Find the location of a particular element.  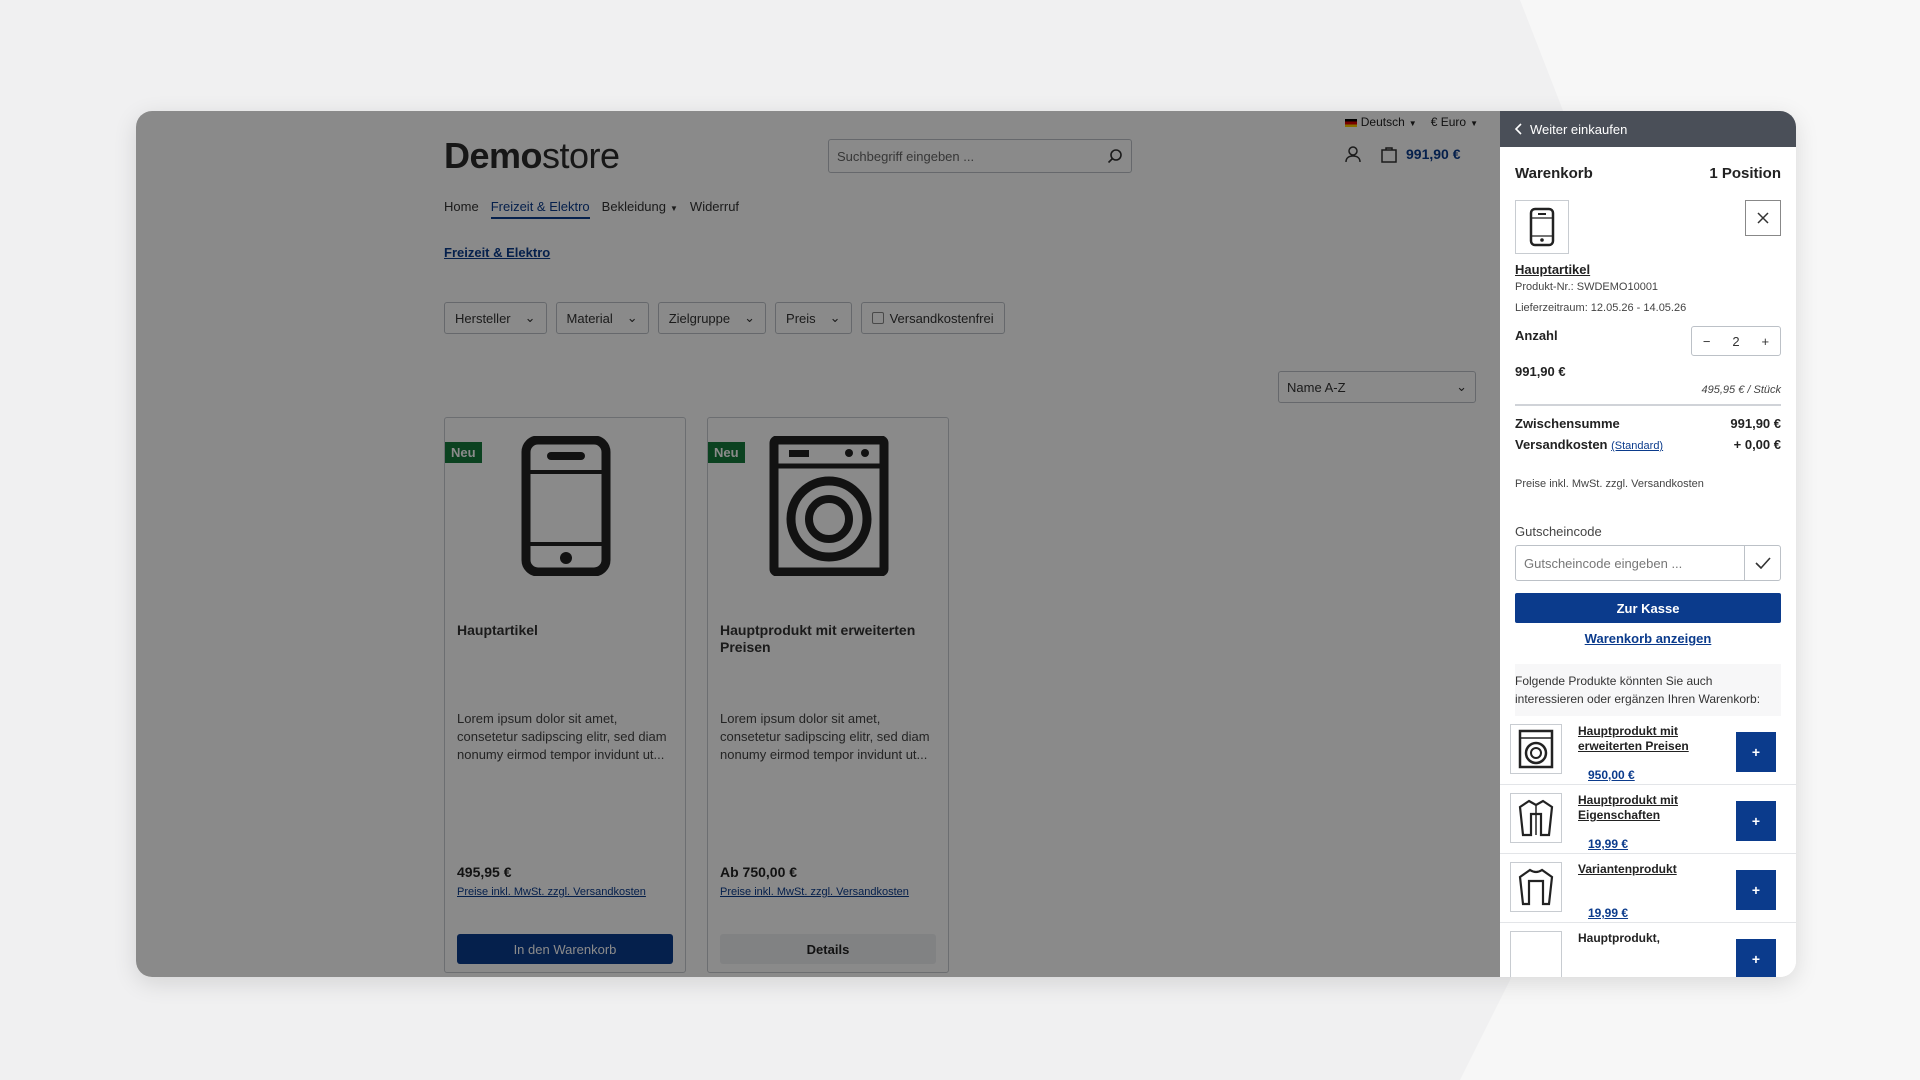

new-badge: Neu is located at coordinates (726, 452).